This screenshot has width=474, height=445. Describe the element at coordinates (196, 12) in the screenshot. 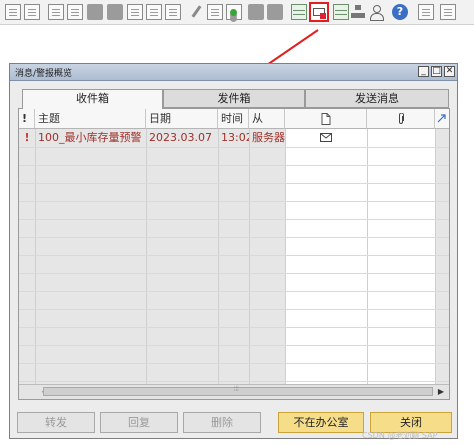

I see `pencil-icon` at that location.